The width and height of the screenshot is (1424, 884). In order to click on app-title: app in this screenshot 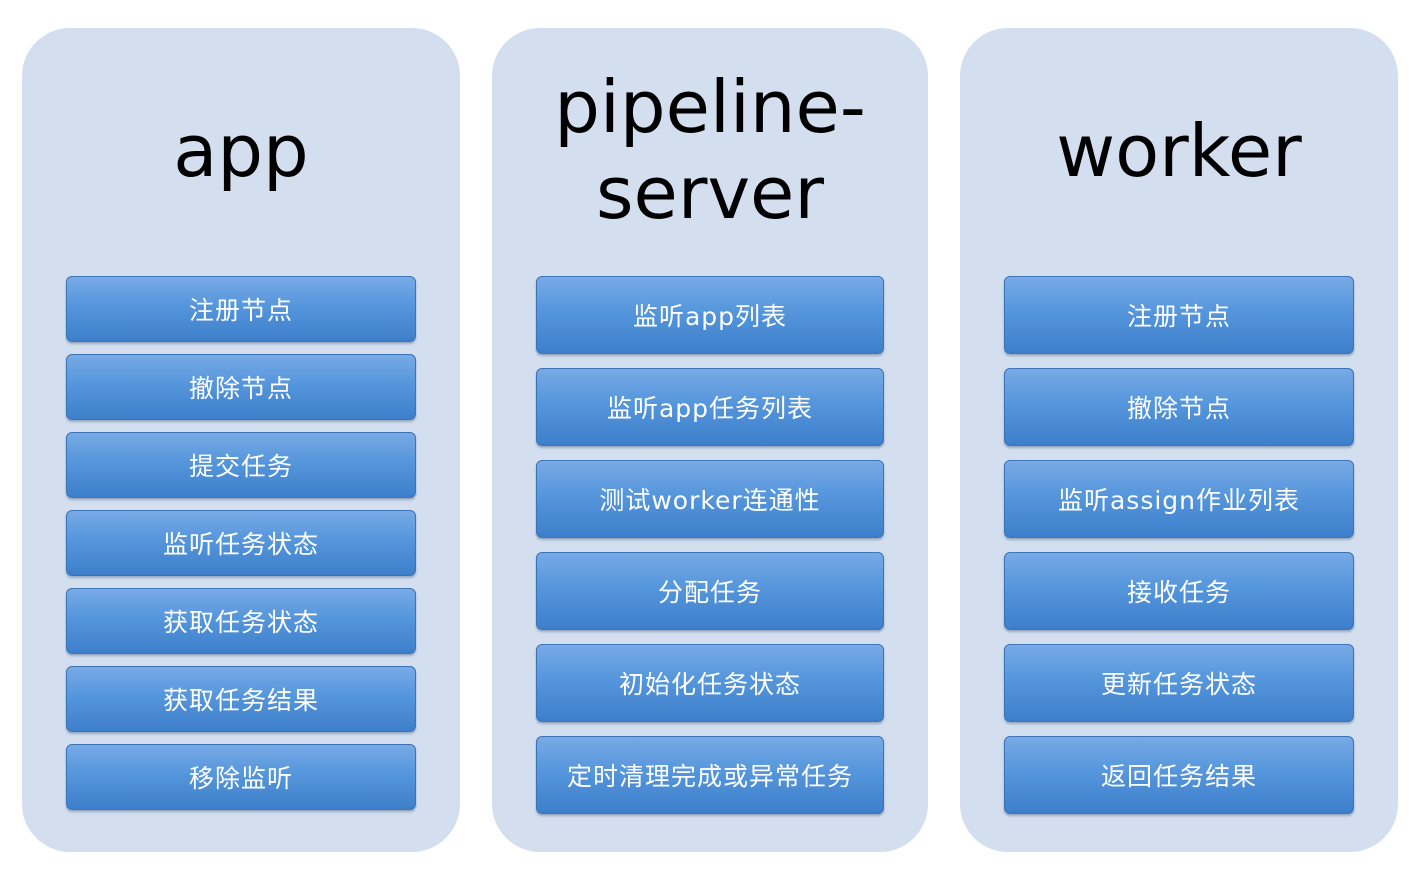, I will do `click(241, 151)`.